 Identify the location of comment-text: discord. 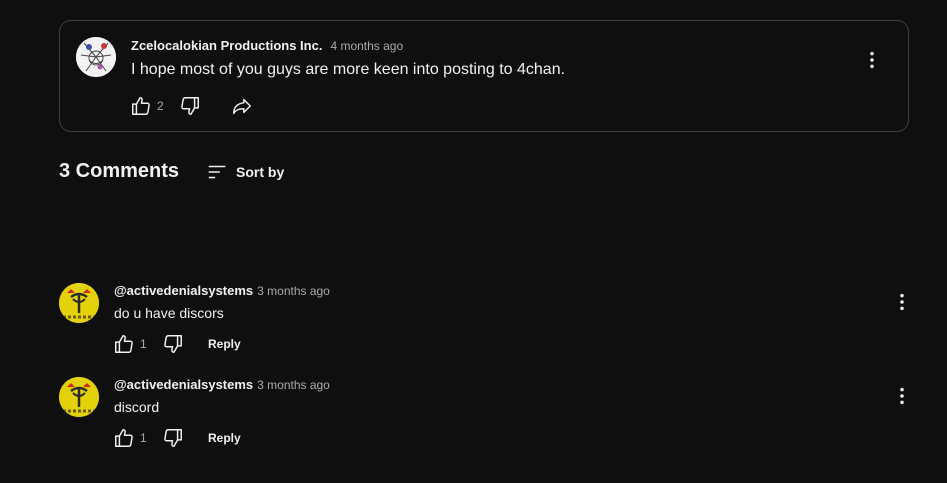
(137, 407).